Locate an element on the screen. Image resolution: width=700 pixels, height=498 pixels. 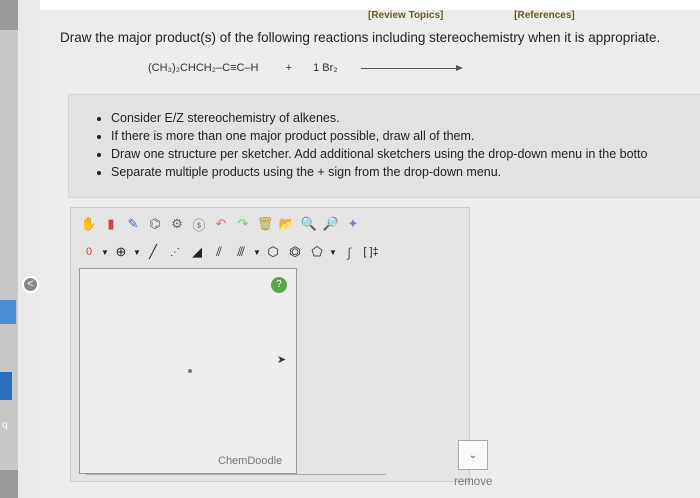
mouse-cursor-icon: ➤ is located at coordinates (282, 360).